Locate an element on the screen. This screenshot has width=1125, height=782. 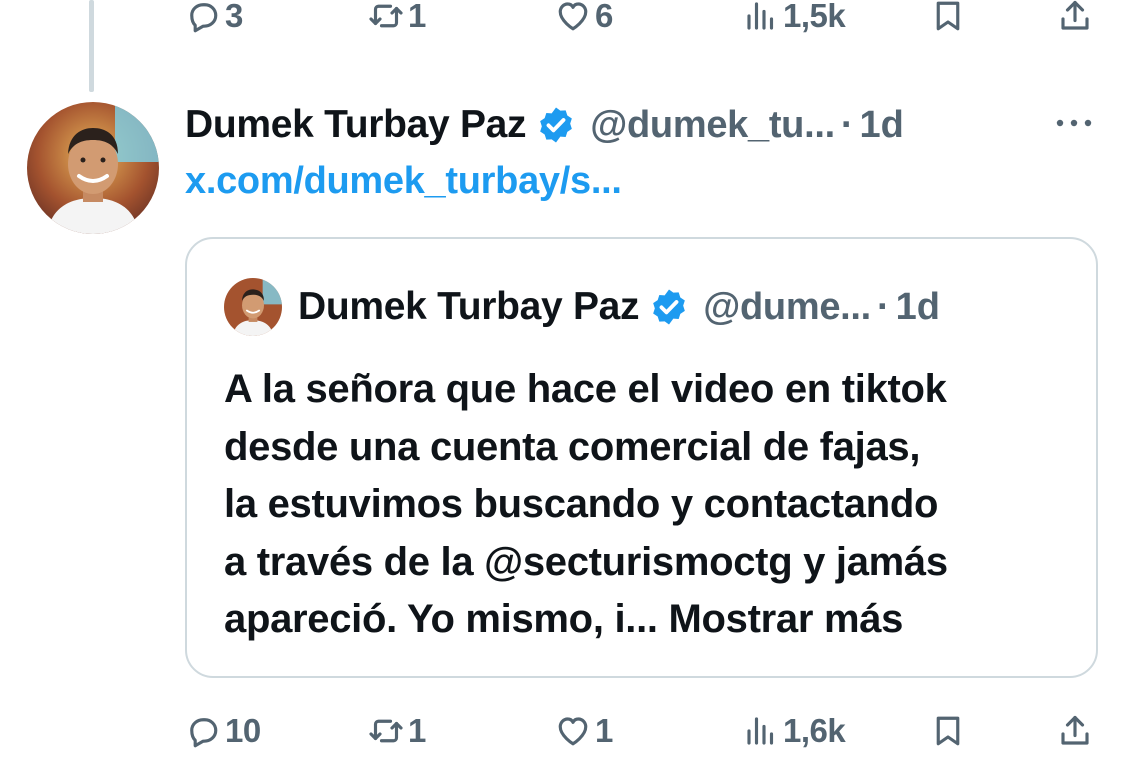
reply-button: 3 is located at coordinates (214, 18).